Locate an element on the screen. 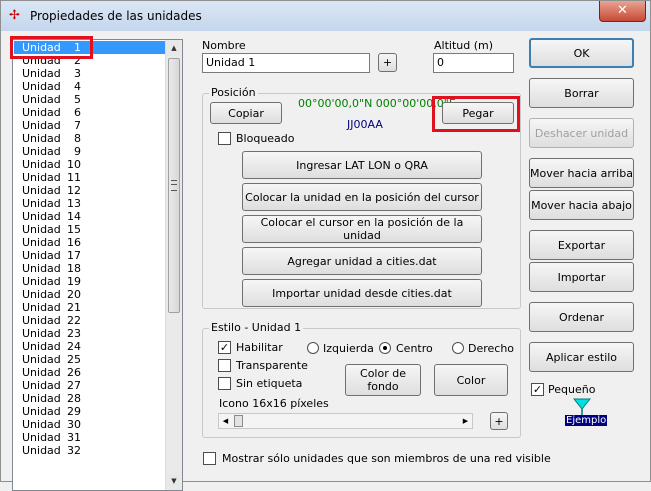 The image size is (651, 491). list-item-number: 27 is located at coordinates (74, 385).